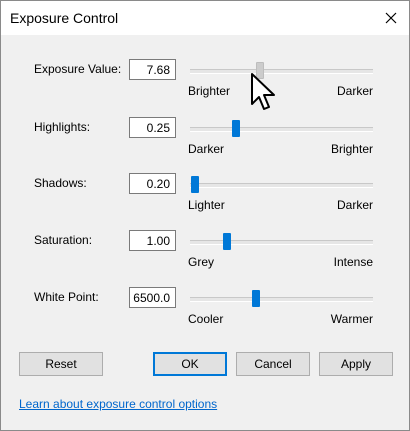  What do you see at coordinates (281, 242) in the screenshot?
I see `saturation-slider-track` at bounding box center [281, 242].